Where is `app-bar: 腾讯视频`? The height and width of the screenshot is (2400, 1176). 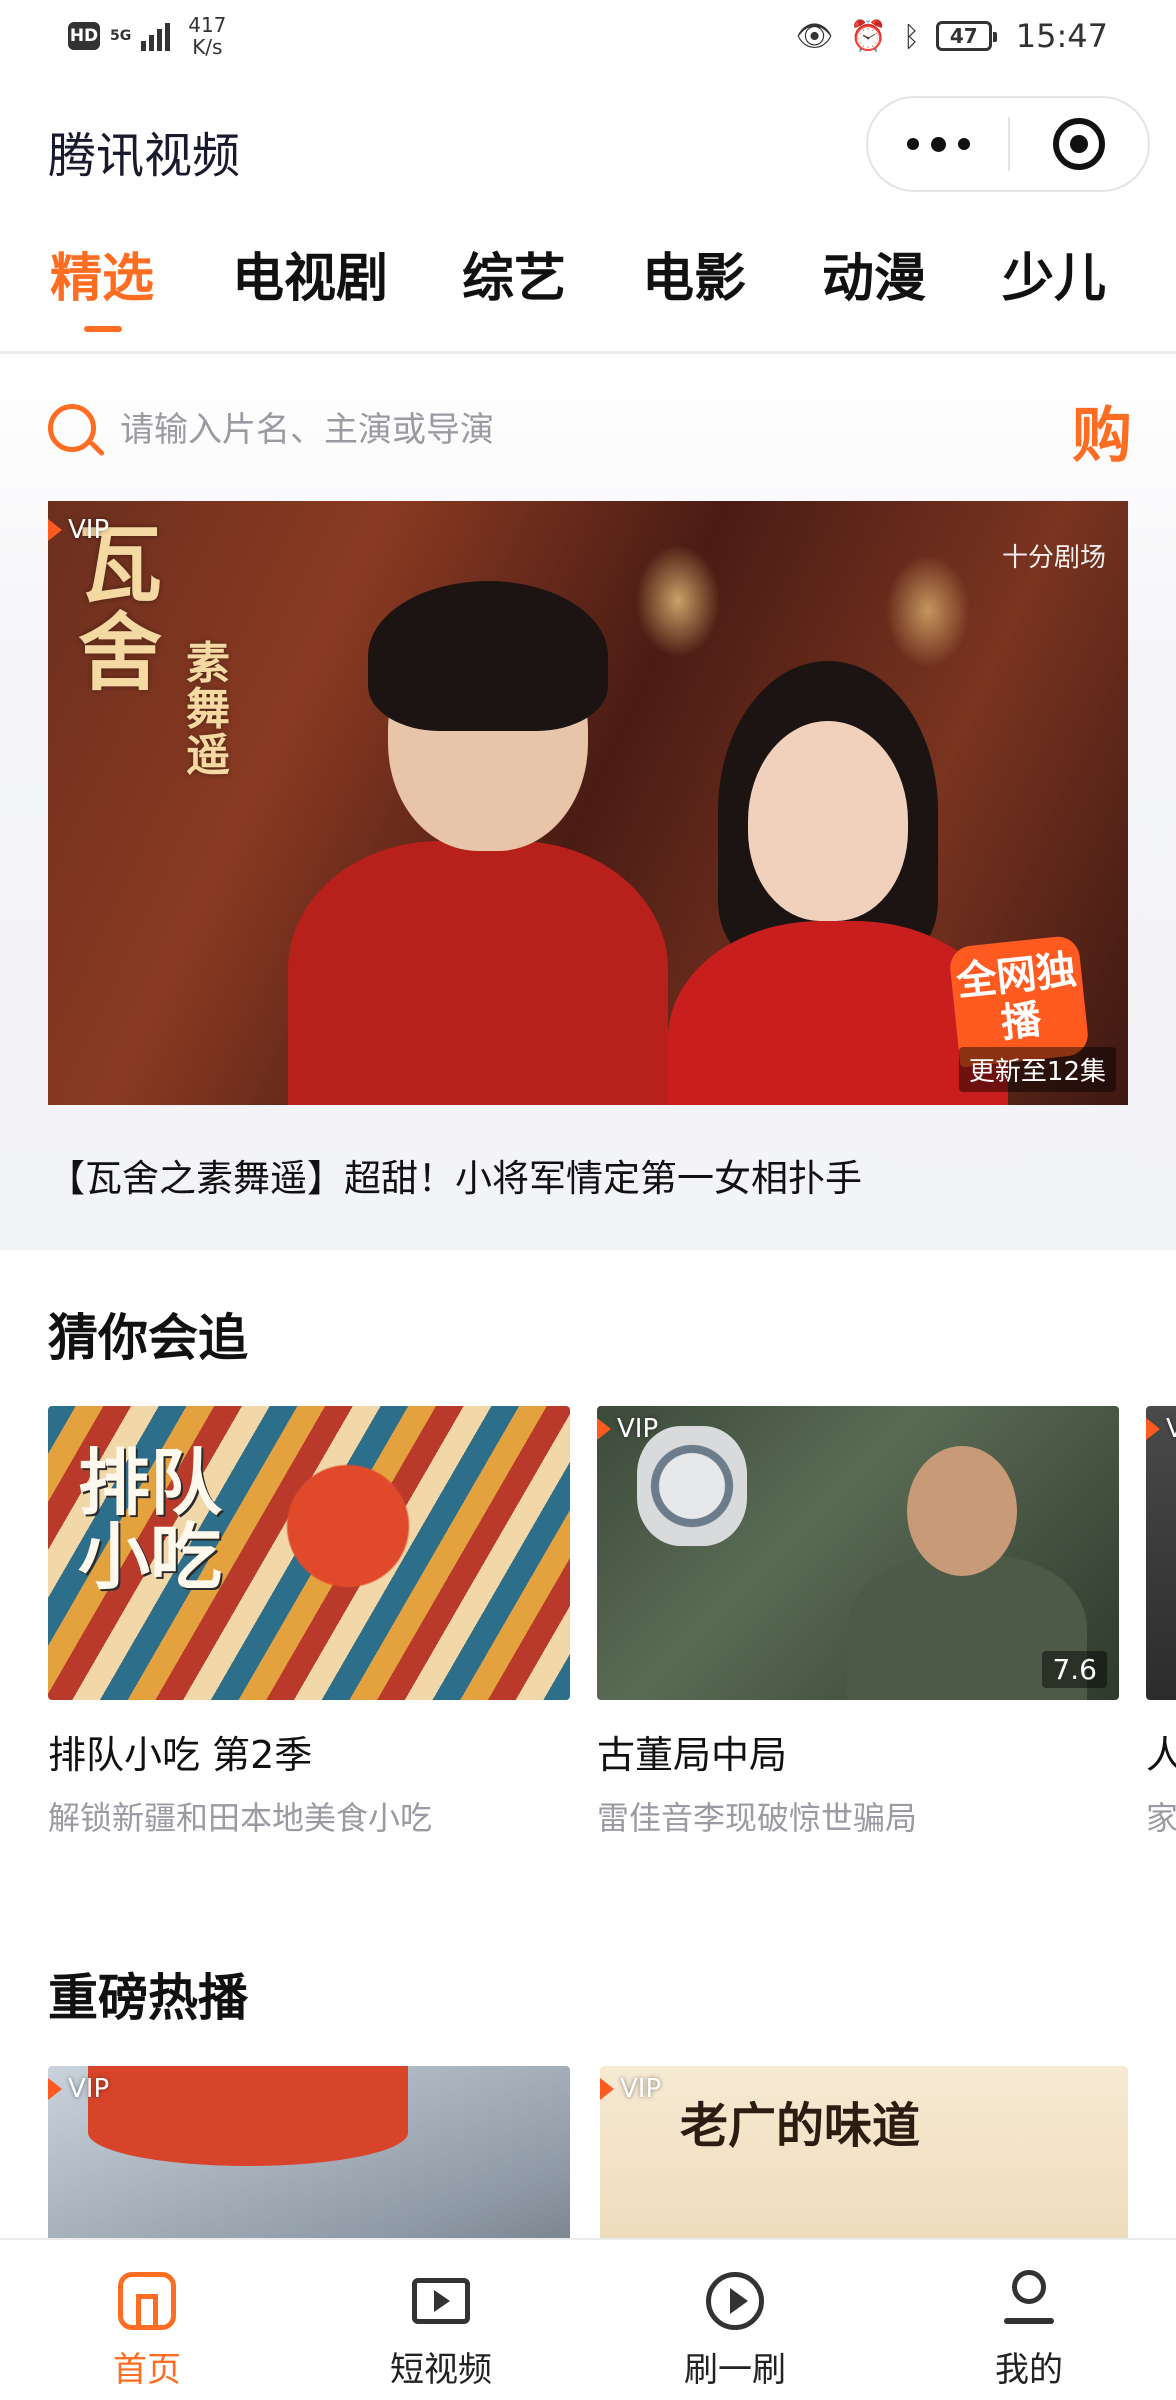
app-bar: 腾讯视频 is located at coordinates (588, 148).